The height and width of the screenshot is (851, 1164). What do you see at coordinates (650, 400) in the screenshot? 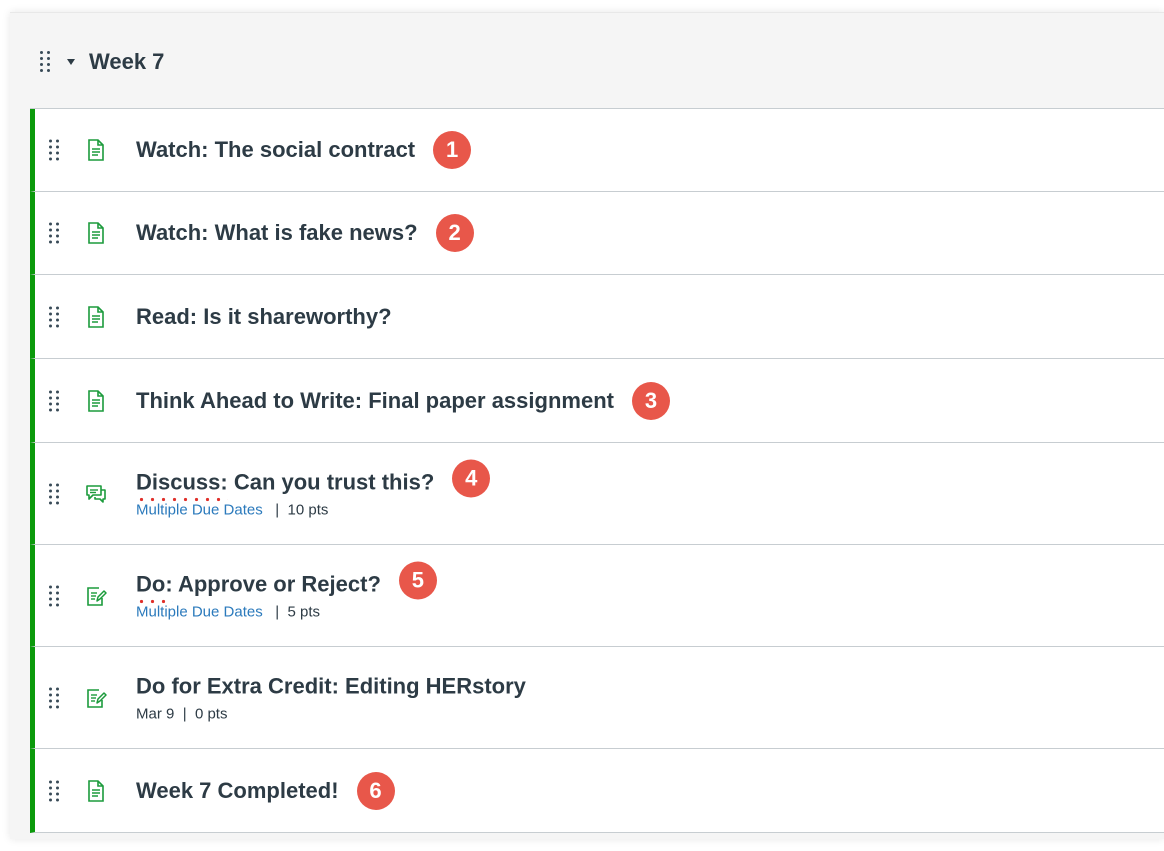
I see `callout-badge: 3` at bounding box center [650, 400].